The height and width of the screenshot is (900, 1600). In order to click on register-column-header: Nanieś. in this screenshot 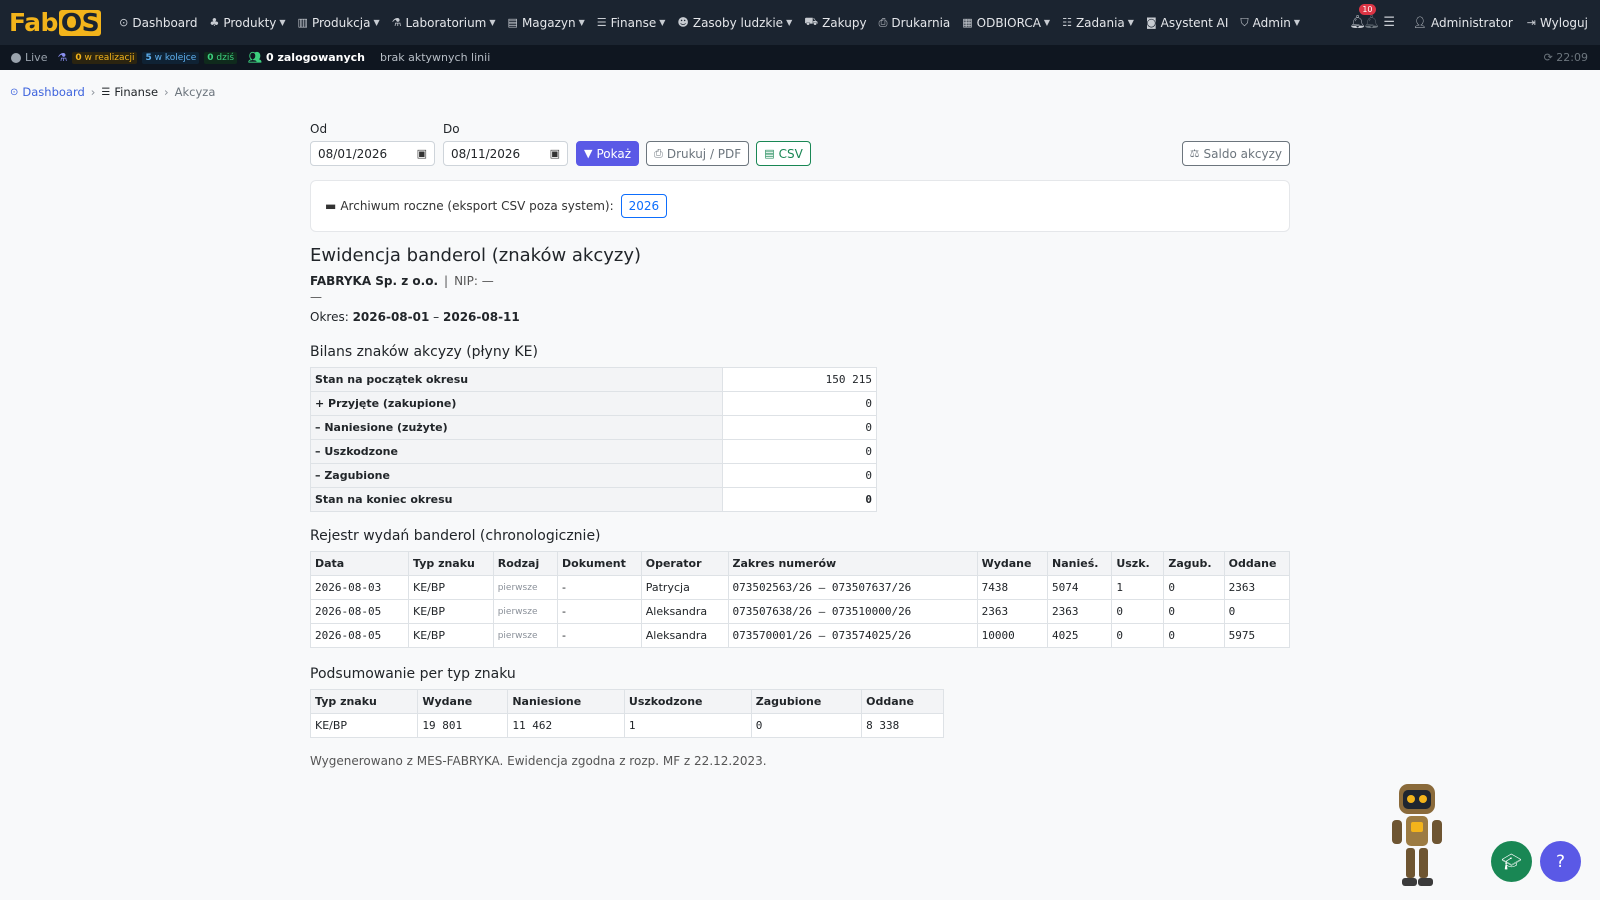, I will do `click(1080, 563)`.